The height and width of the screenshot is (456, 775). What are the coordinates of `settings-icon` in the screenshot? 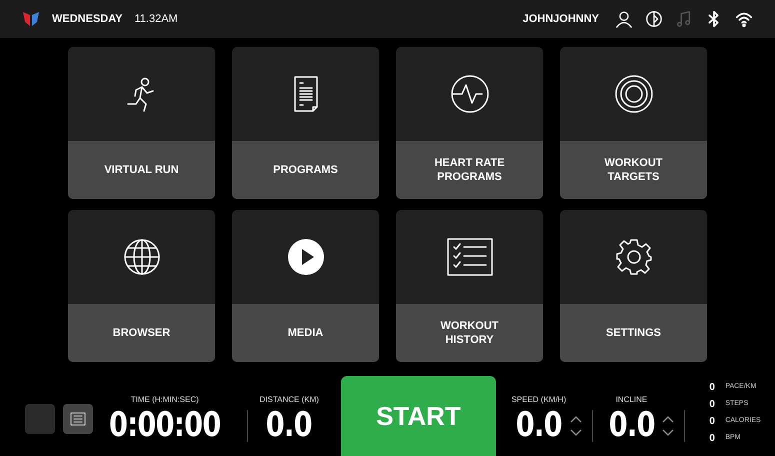 It's located at (634, 257).